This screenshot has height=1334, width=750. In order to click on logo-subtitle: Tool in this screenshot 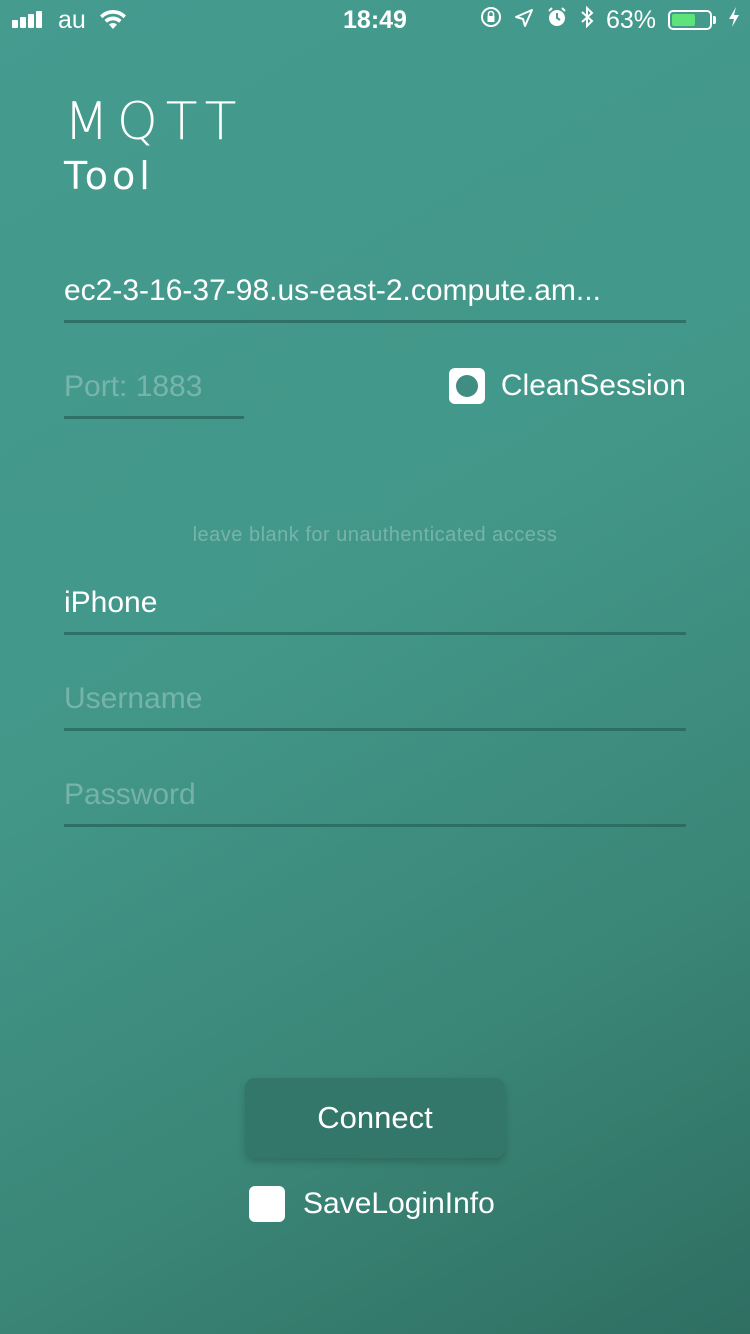, I will do `click(109, 176)`.